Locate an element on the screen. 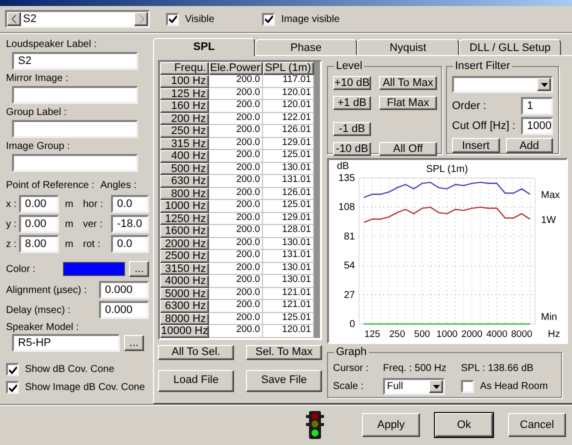  checkbox-label: Show Image dB Cov. Cone is located at coordinates (85, 388).